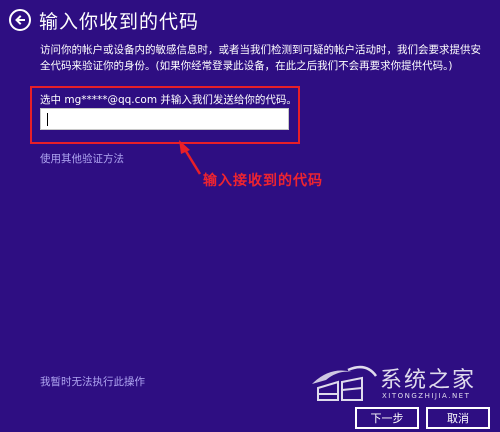  I want to click on header: 输入你收到的代码, so click(104, 20).